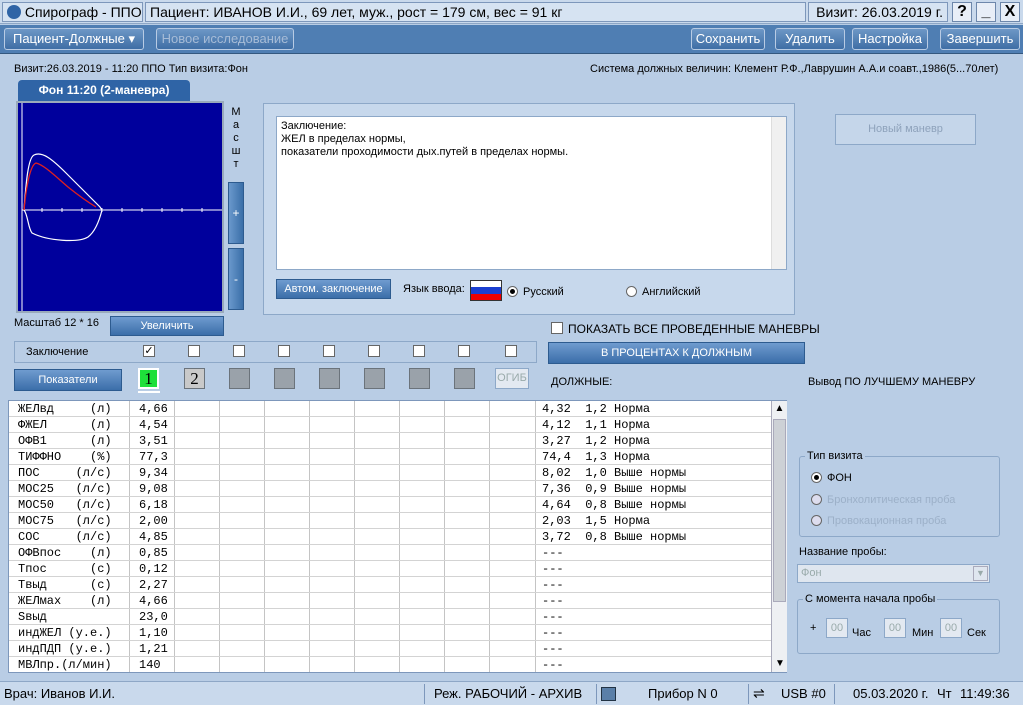  Describe the element at coordinates (837, 628) in the screenshot. I see `hours-field: 00` at that location.